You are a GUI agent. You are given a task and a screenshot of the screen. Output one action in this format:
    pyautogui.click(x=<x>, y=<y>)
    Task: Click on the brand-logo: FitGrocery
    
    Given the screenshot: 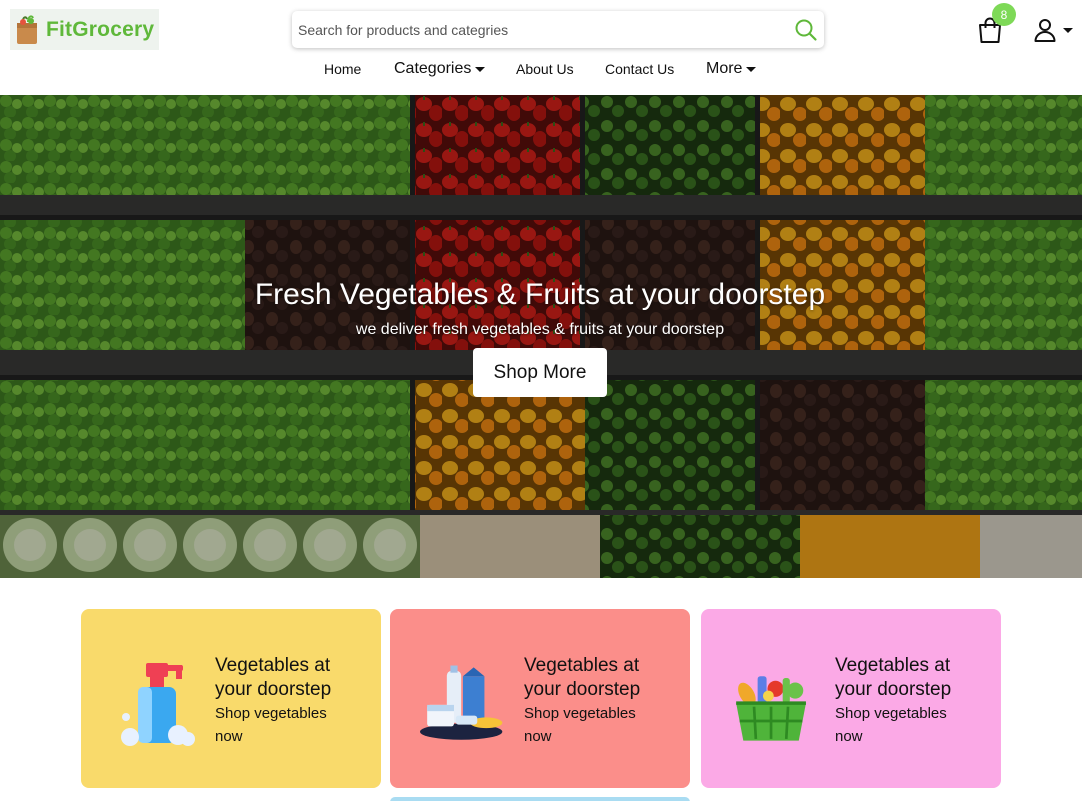 What is the action you would take?
    pyautogui.click(x=84, y=29)
    